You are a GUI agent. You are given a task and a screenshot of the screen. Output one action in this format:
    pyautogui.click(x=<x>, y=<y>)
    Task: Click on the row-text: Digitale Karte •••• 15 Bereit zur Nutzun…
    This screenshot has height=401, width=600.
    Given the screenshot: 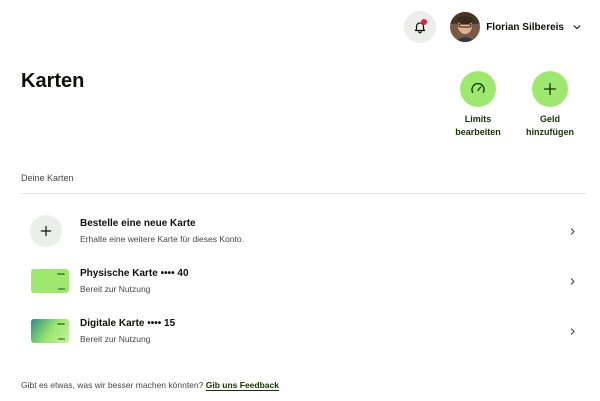 What is the action you would take?
    pyautogui.click(x=322, y=331)
    